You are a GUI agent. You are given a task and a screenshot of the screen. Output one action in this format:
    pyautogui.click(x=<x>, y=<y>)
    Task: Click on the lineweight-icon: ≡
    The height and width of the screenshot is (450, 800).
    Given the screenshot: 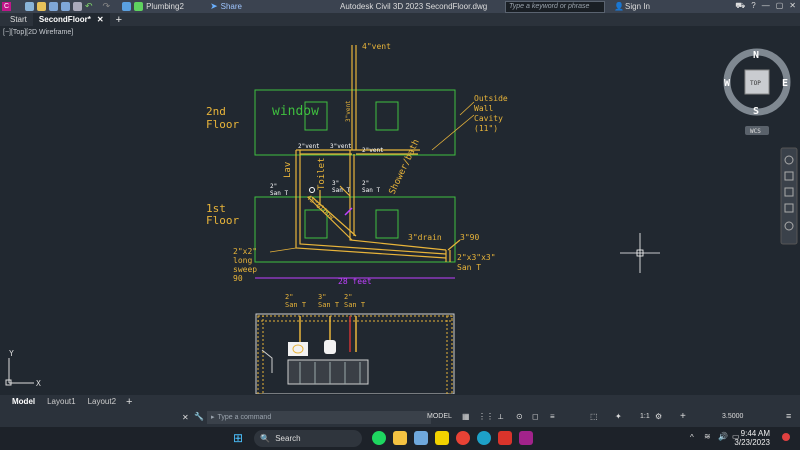 What is the action you would take?
    pyautogui.click(x=552, y=416)
    